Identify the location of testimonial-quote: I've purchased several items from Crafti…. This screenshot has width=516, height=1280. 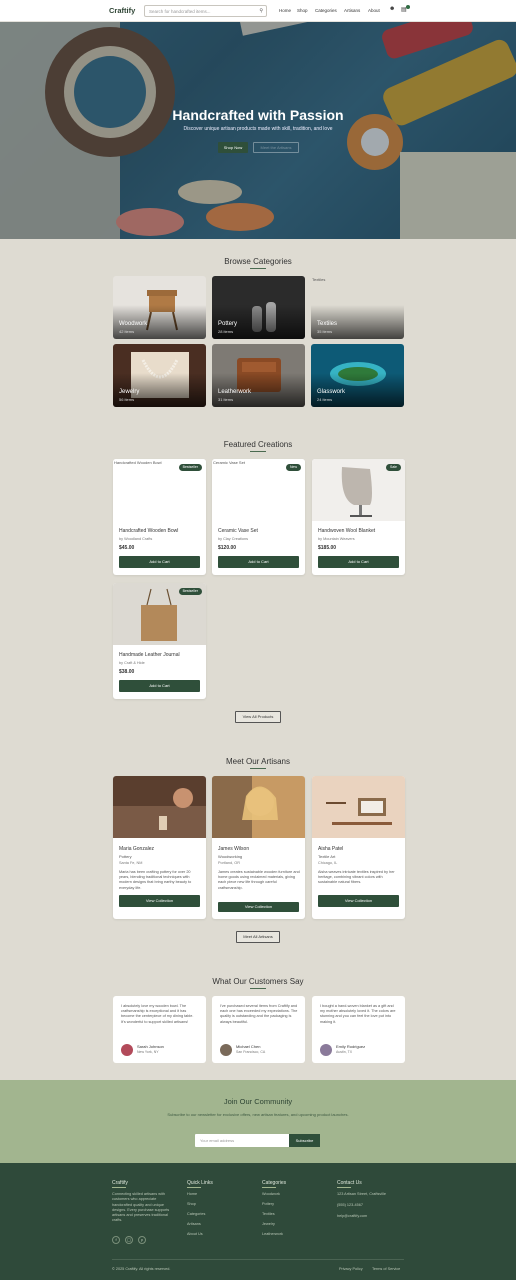
(259, 1014).